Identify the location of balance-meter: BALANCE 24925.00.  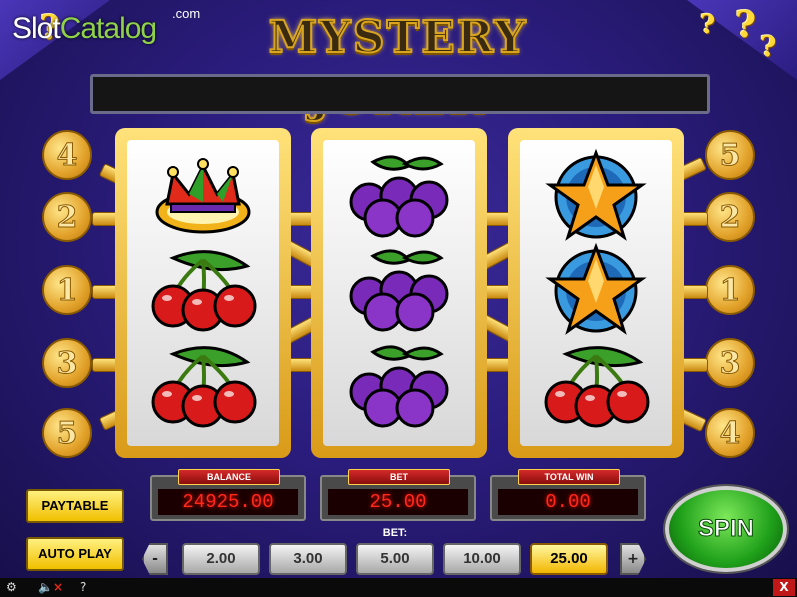
(228, 495).